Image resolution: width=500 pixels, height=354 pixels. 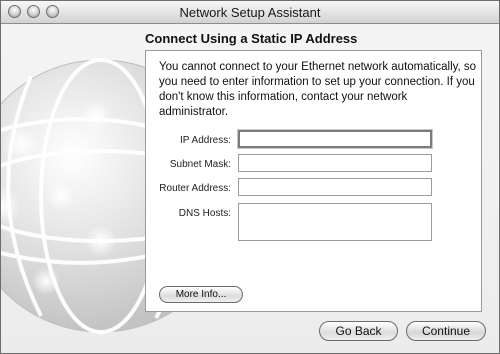 I want to click on window-title: Network Setup Assistant, so click(x=250, y=12).